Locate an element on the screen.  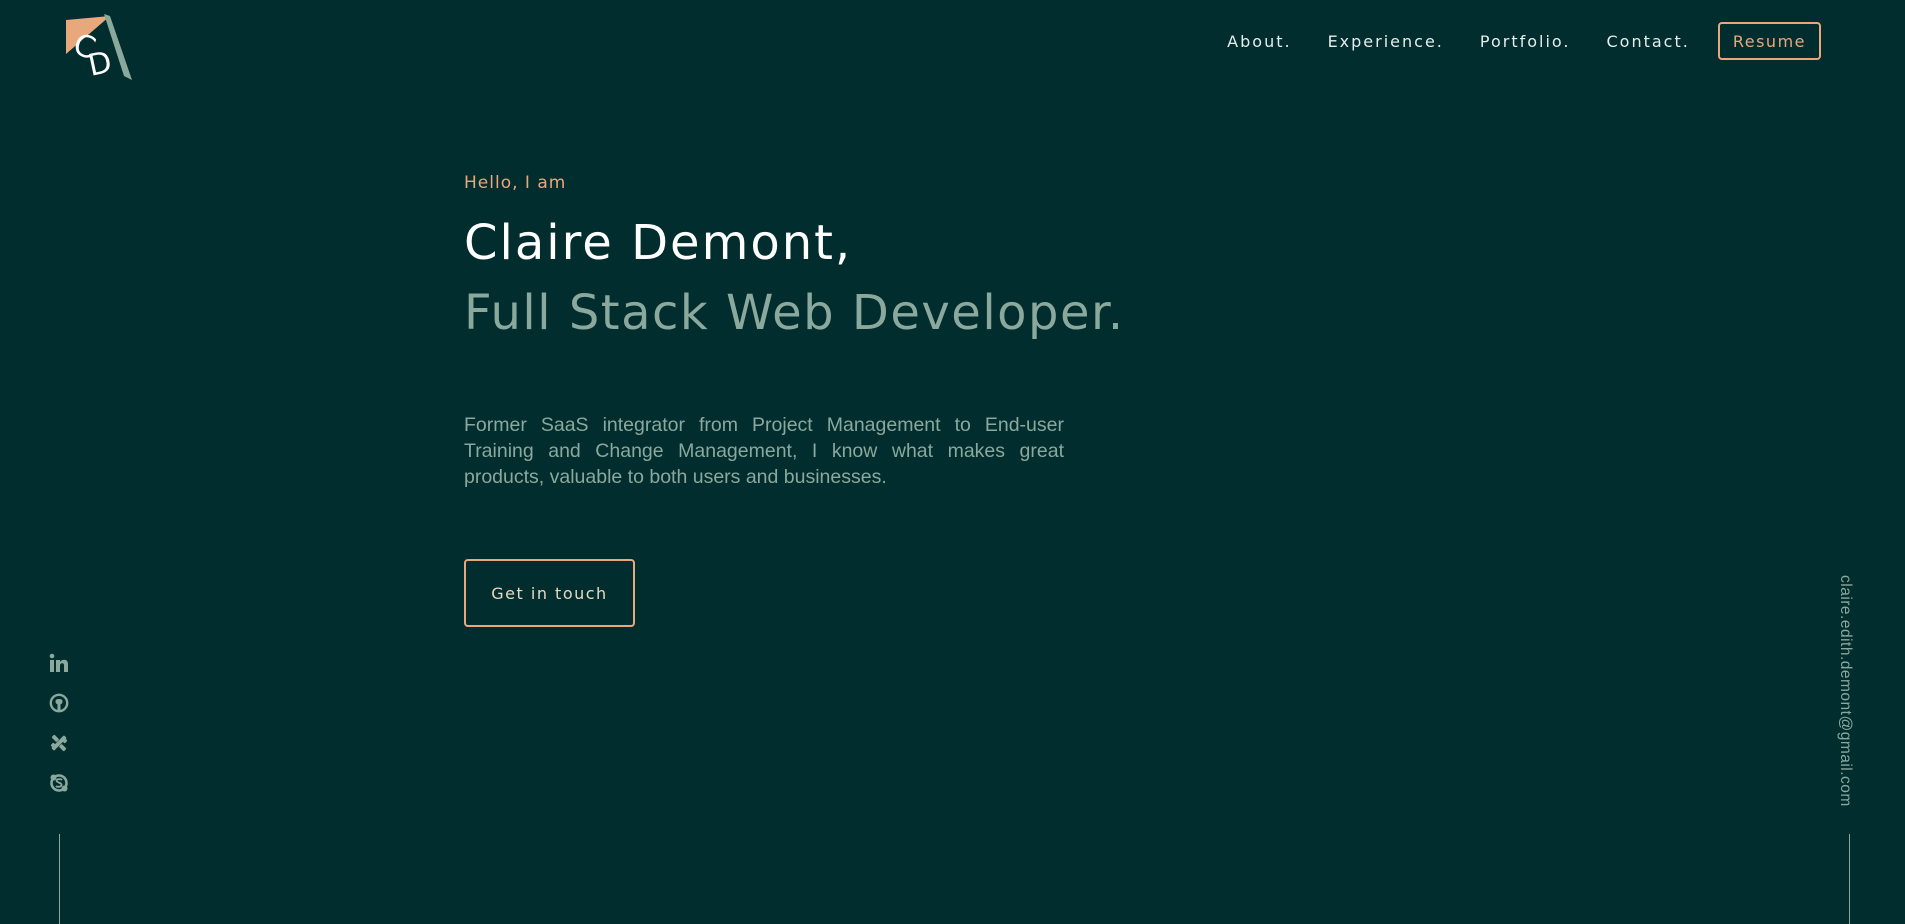
github-icon is located at coordinates (59, 703).